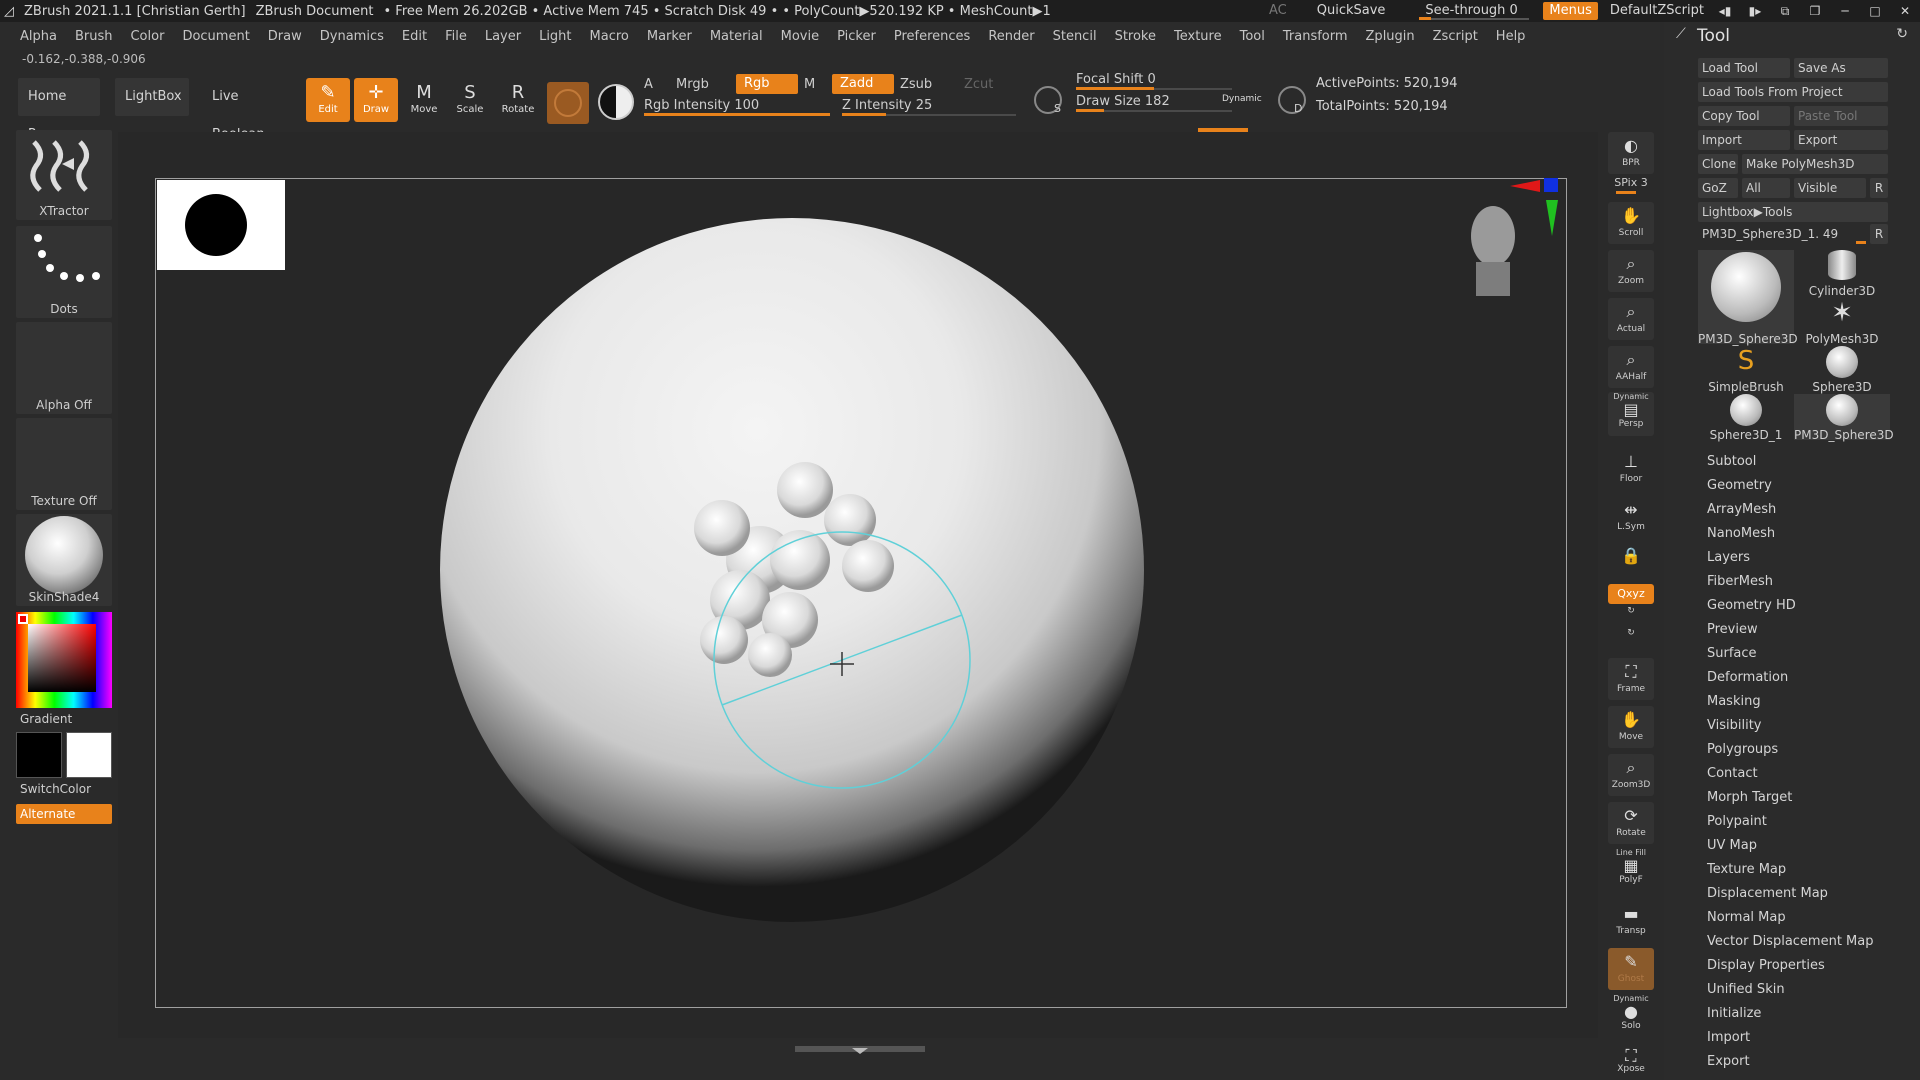 The width and height of the screenshot is (1920, 1080). I want to click on zoom-label: Zoom, so click(1631, 281).